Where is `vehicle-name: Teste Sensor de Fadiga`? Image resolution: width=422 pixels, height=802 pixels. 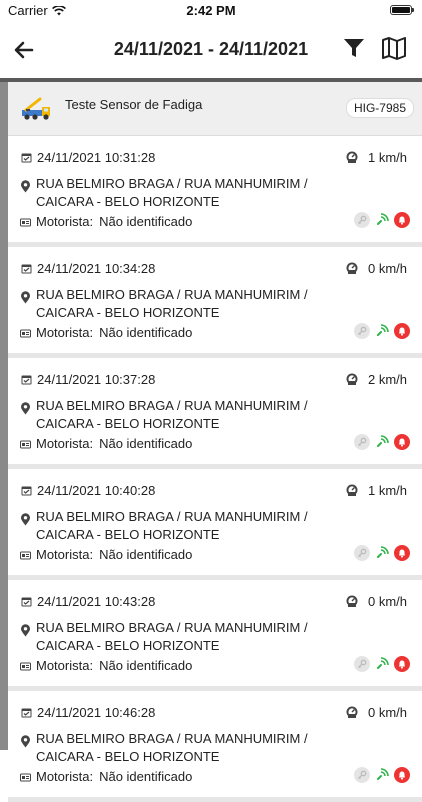
vehicle-name: Teste Sensor de Fadiga is located at coordinates (134, 104).